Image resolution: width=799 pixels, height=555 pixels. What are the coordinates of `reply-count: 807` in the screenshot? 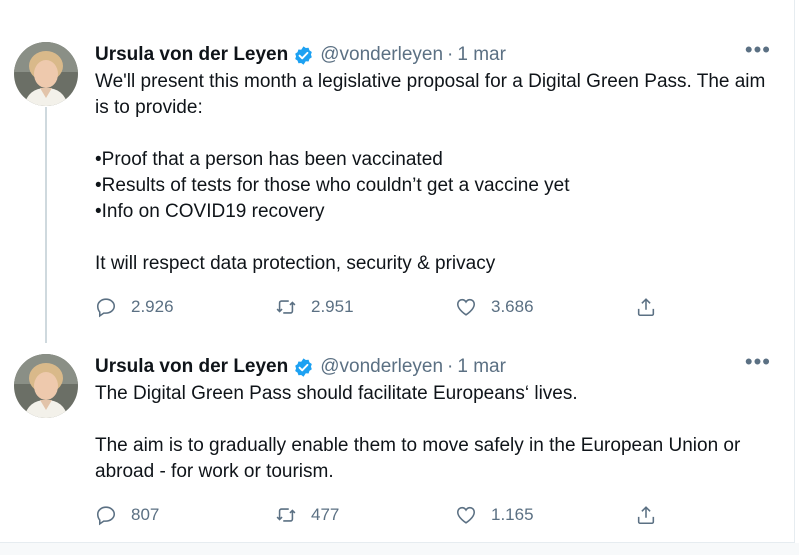 It's located at (145, 514).